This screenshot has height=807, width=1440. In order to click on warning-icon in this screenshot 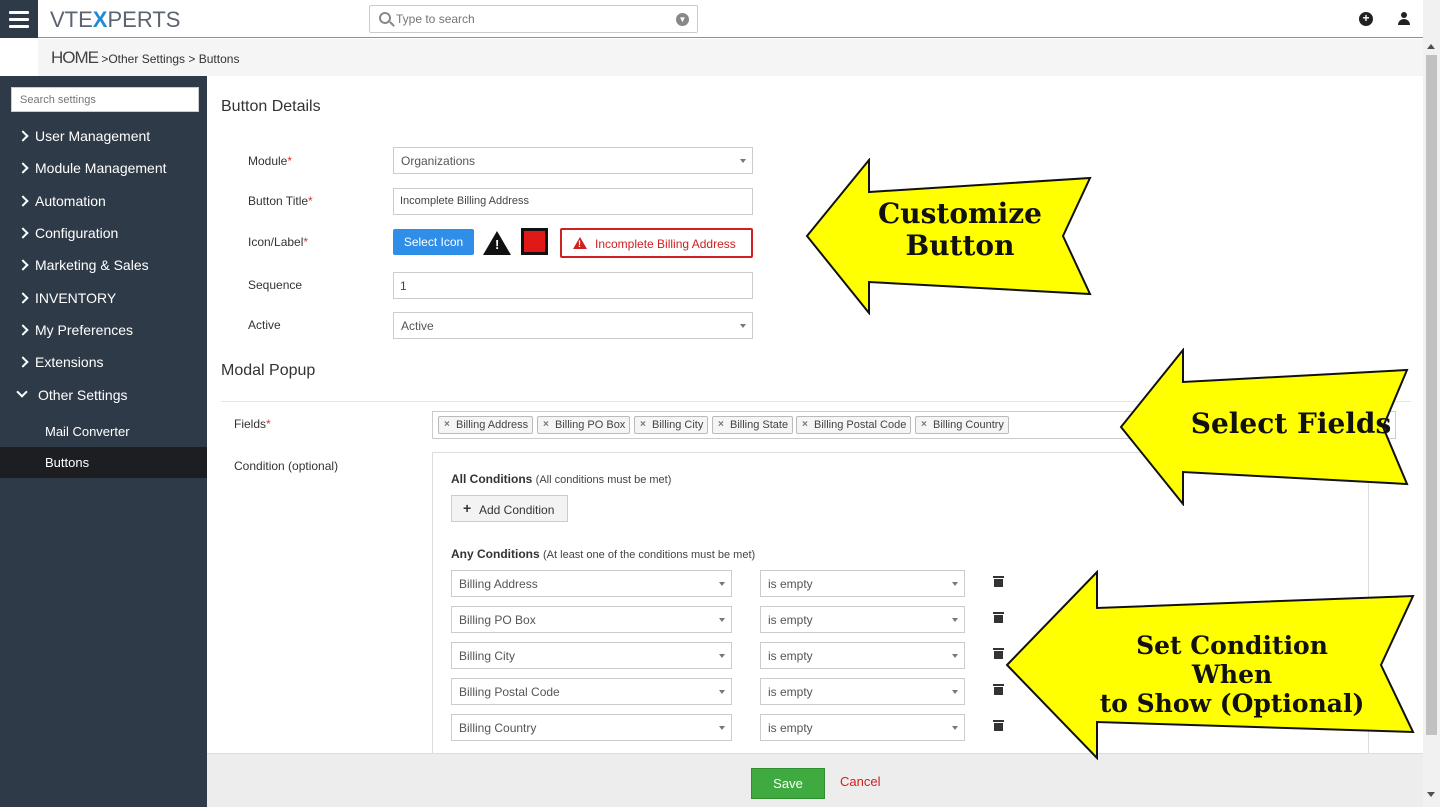, I will do `click(580, 243)`.